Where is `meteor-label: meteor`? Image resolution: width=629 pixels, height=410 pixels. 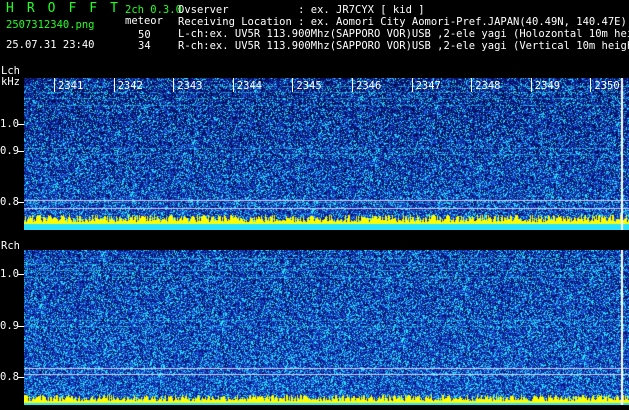
meteor-label: meteor is located at coordinates (144, 21).